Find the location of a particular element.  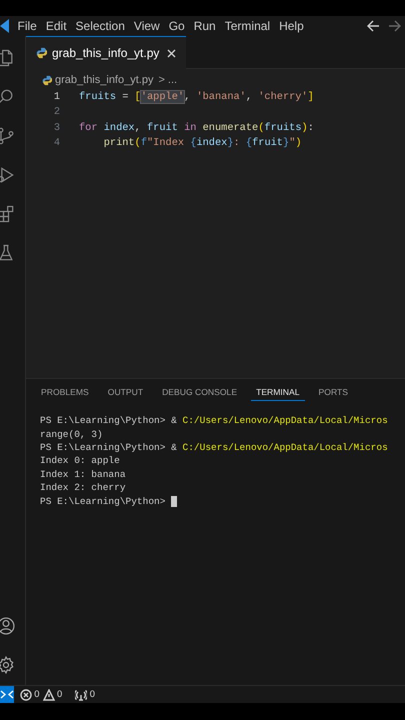

menu-item: Edit is located at coordinates (56, 26).